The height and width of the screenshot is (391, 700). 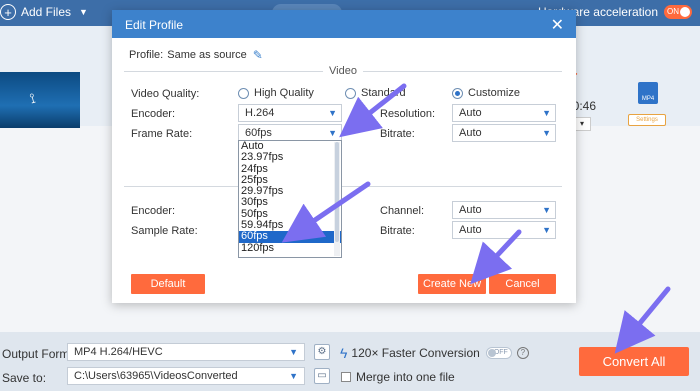 What do you see at coordinates (470, 113) in the screenshot?
I see `resolution-value: Auto` at bounding box center [470, 113].